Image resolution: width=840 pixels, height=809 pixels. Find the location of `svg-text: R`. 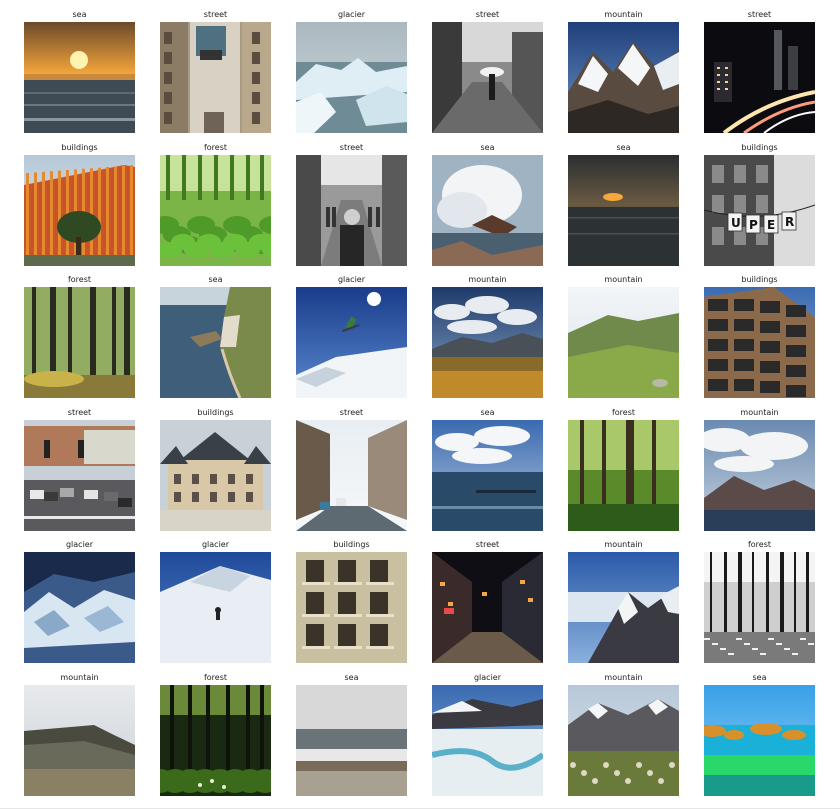

svg-text: R is located at coordinates (789, 222).